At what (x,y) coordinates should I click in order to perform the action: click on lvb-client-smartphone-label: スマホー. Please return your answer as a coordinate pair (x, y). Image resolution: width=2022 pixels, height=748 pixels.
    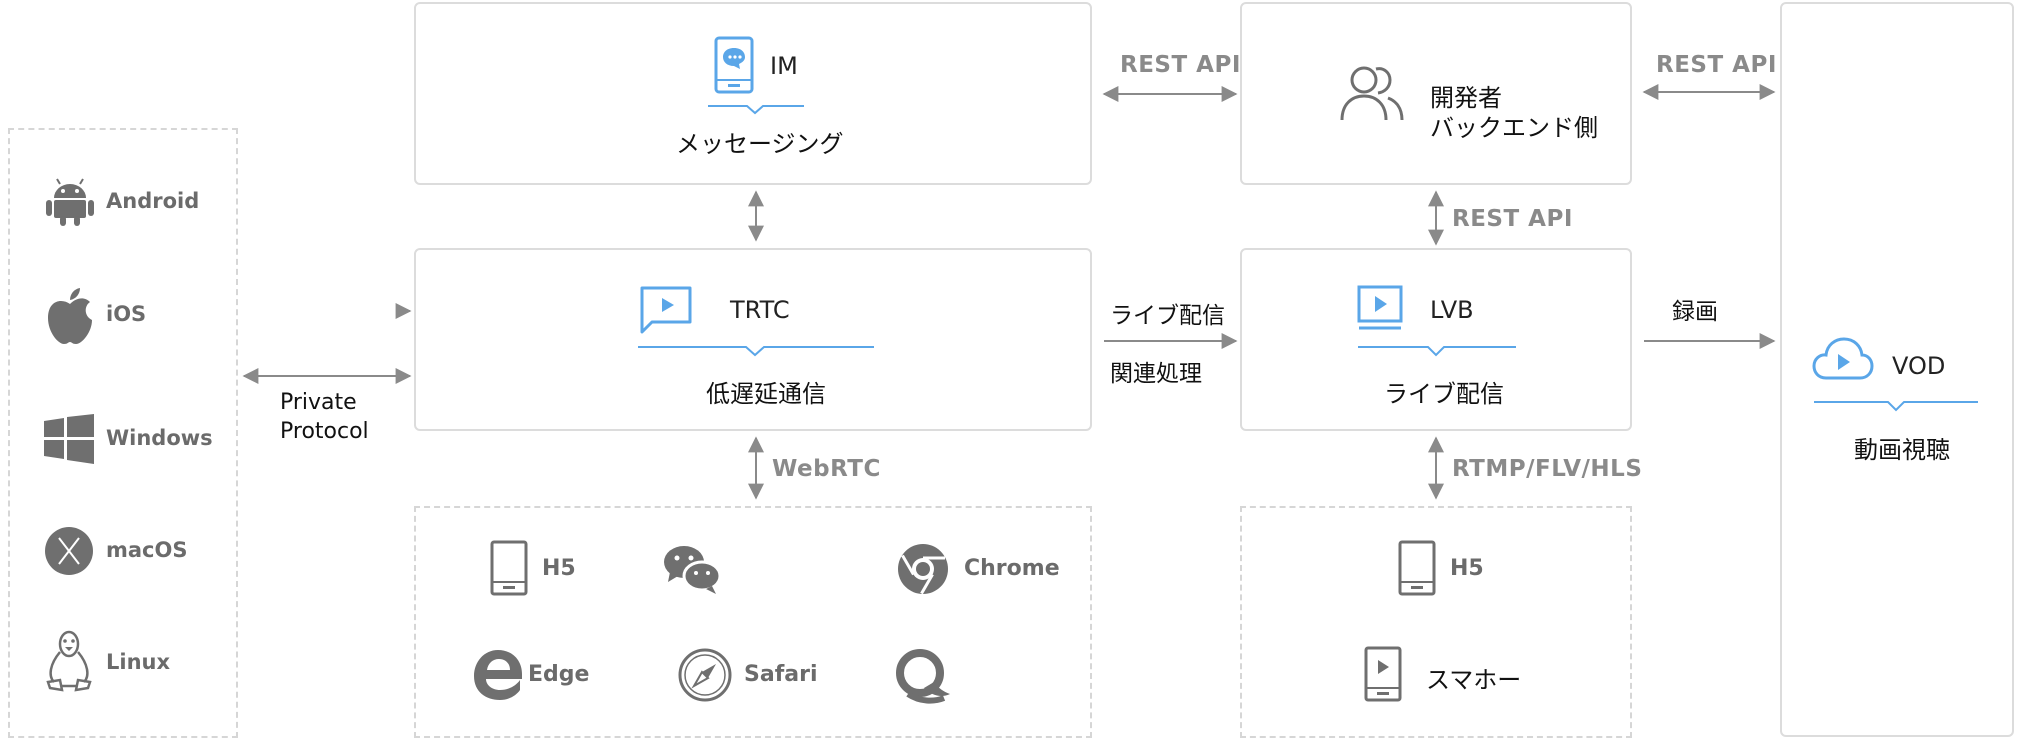
    Looking at the image, I should click on (1474, 680).